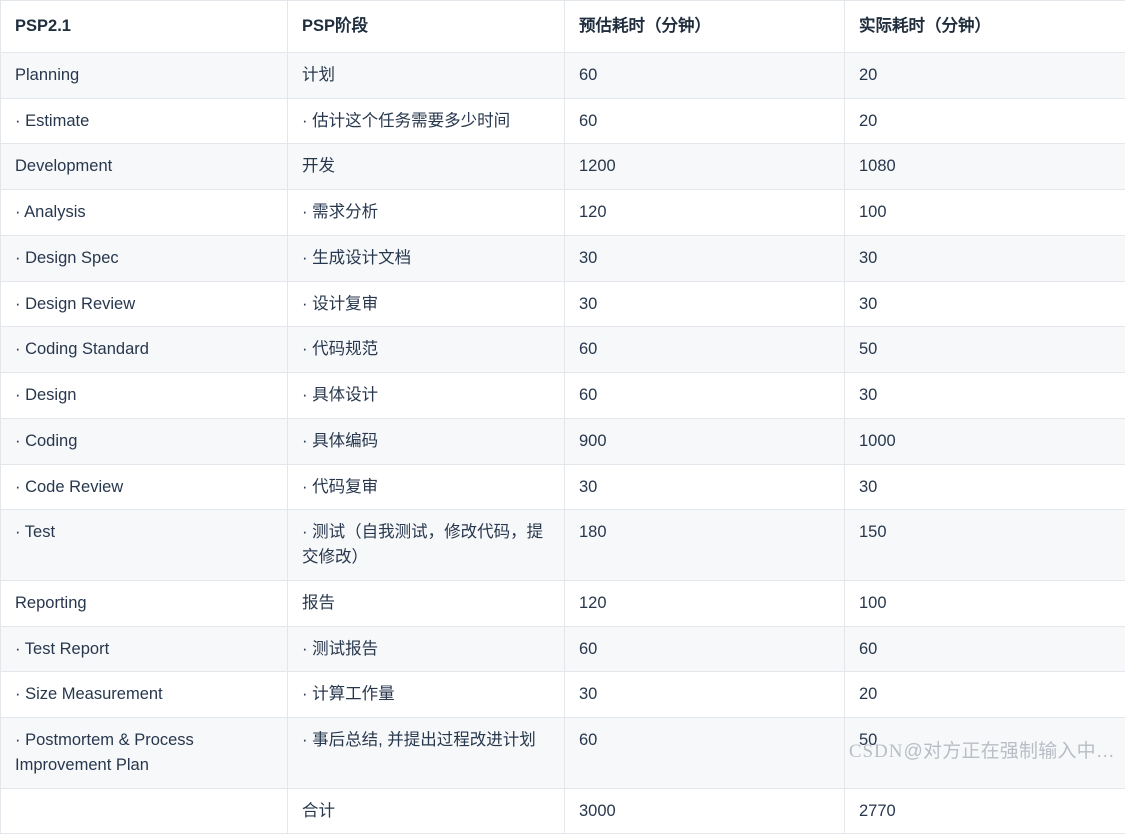 Image resolution: width=1125 pixels, height=834 pixels. What do you see at coordinates (426, 167) in the screenshot?
I see `cell-psp-stage: 开发` at bounding box center [426, 167].